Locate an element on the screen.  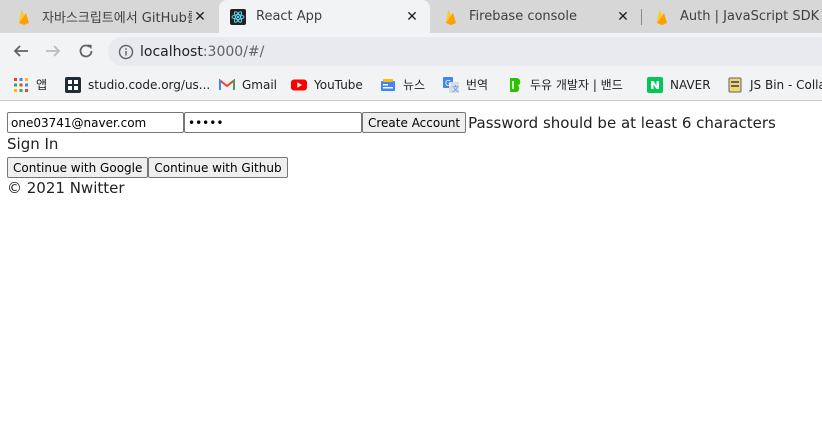
bookmark-label: Gmail is located at coordinates (260, 84).